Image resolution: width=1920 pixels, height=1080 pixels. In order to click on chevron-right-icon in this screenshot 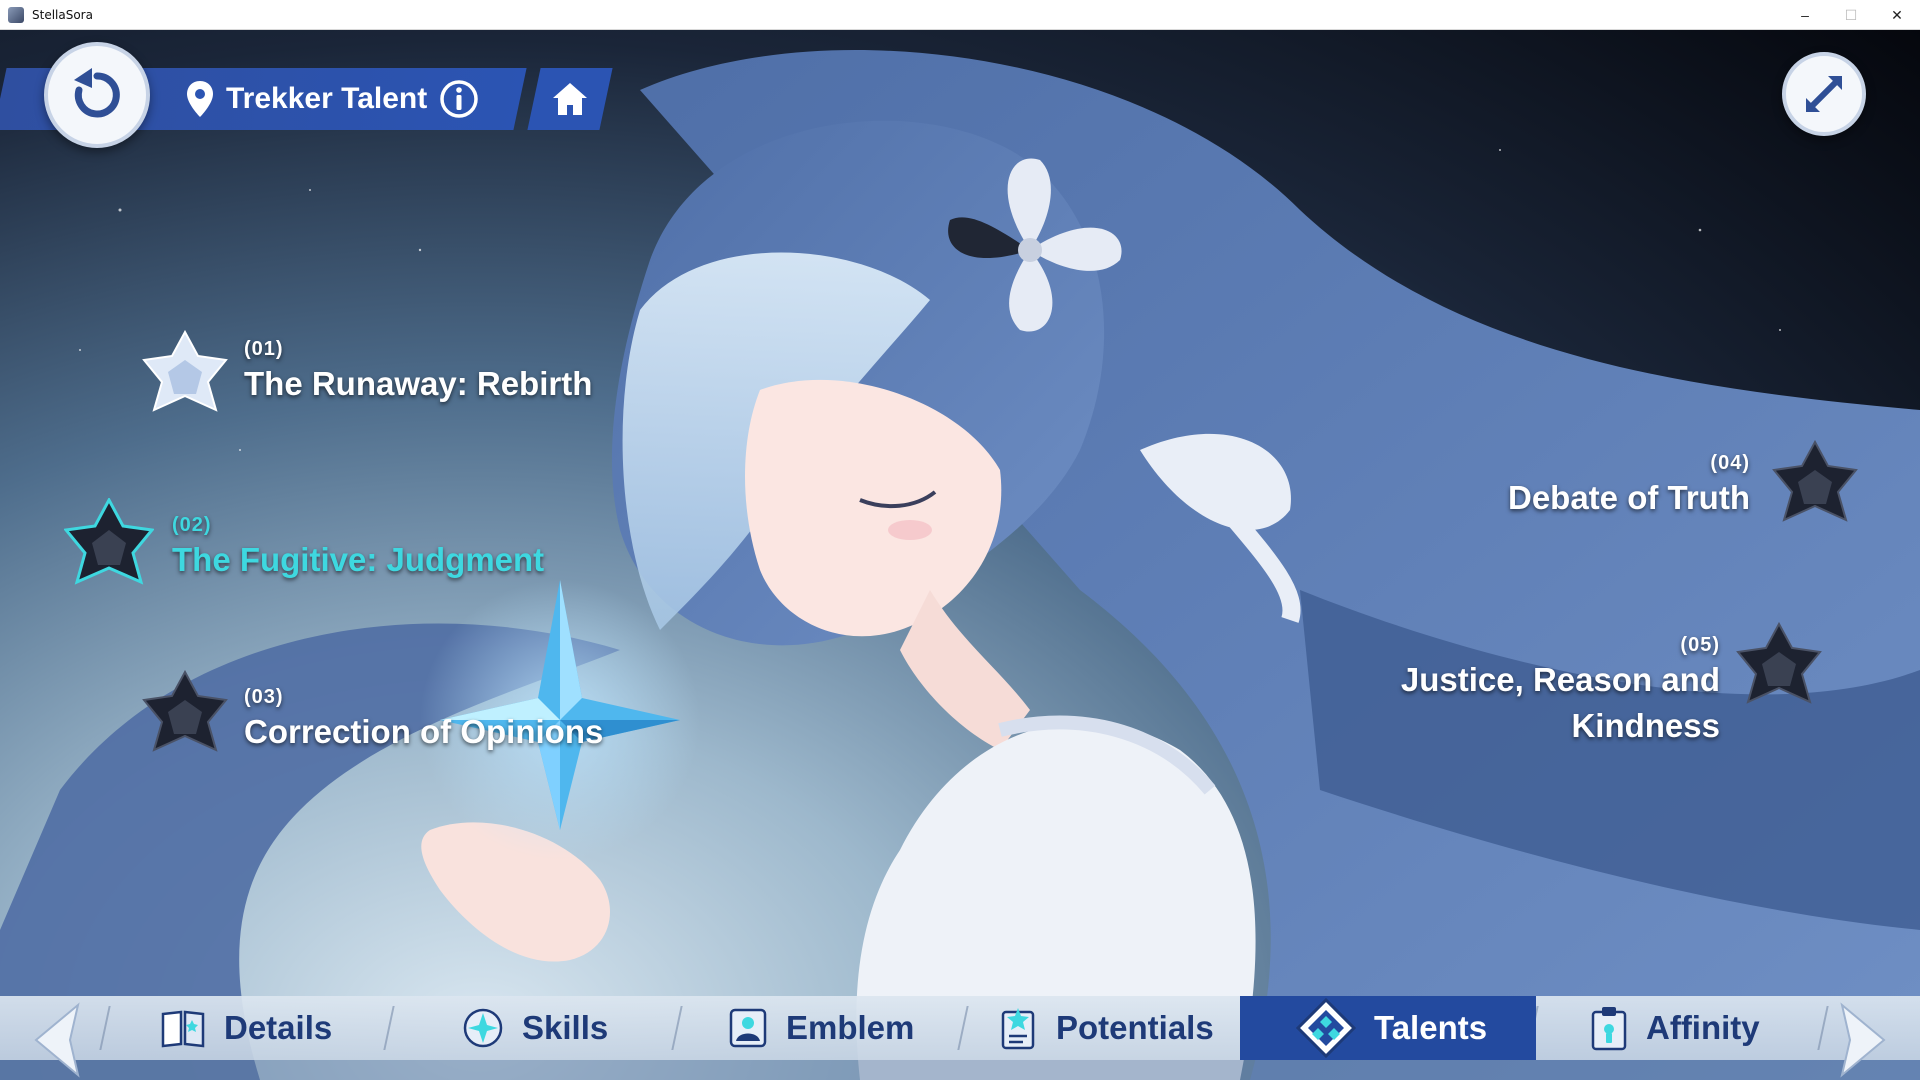, I will do `click(1863, 1040)`.